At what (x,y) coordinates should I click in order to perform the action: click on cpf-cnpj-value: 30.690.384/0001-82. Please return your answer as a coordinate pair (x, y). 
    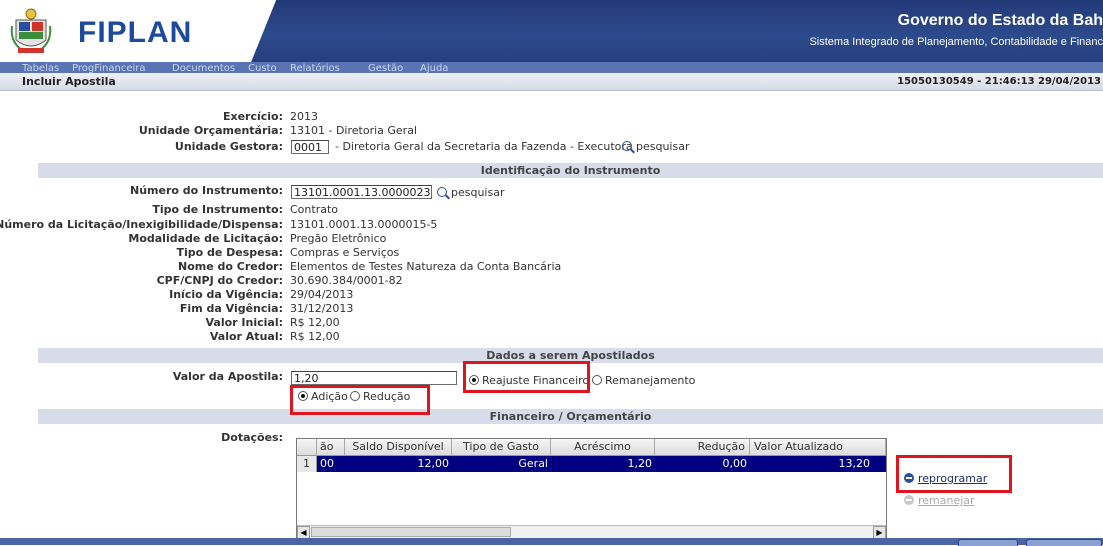
    Looking at the image, I should click on (346, 280).